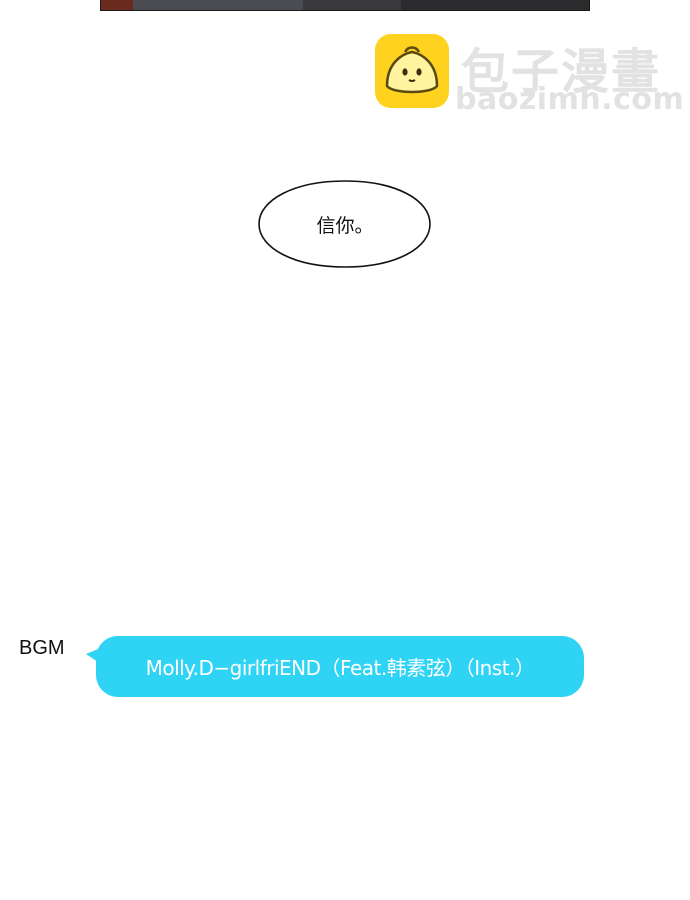 Image resolution: width=690 pixels, height=900 pixels. I want to click on bgm-song-title: Molly.D−girlfriEND（Feat.韩素弦）（Inst.）, so click(340, 668).